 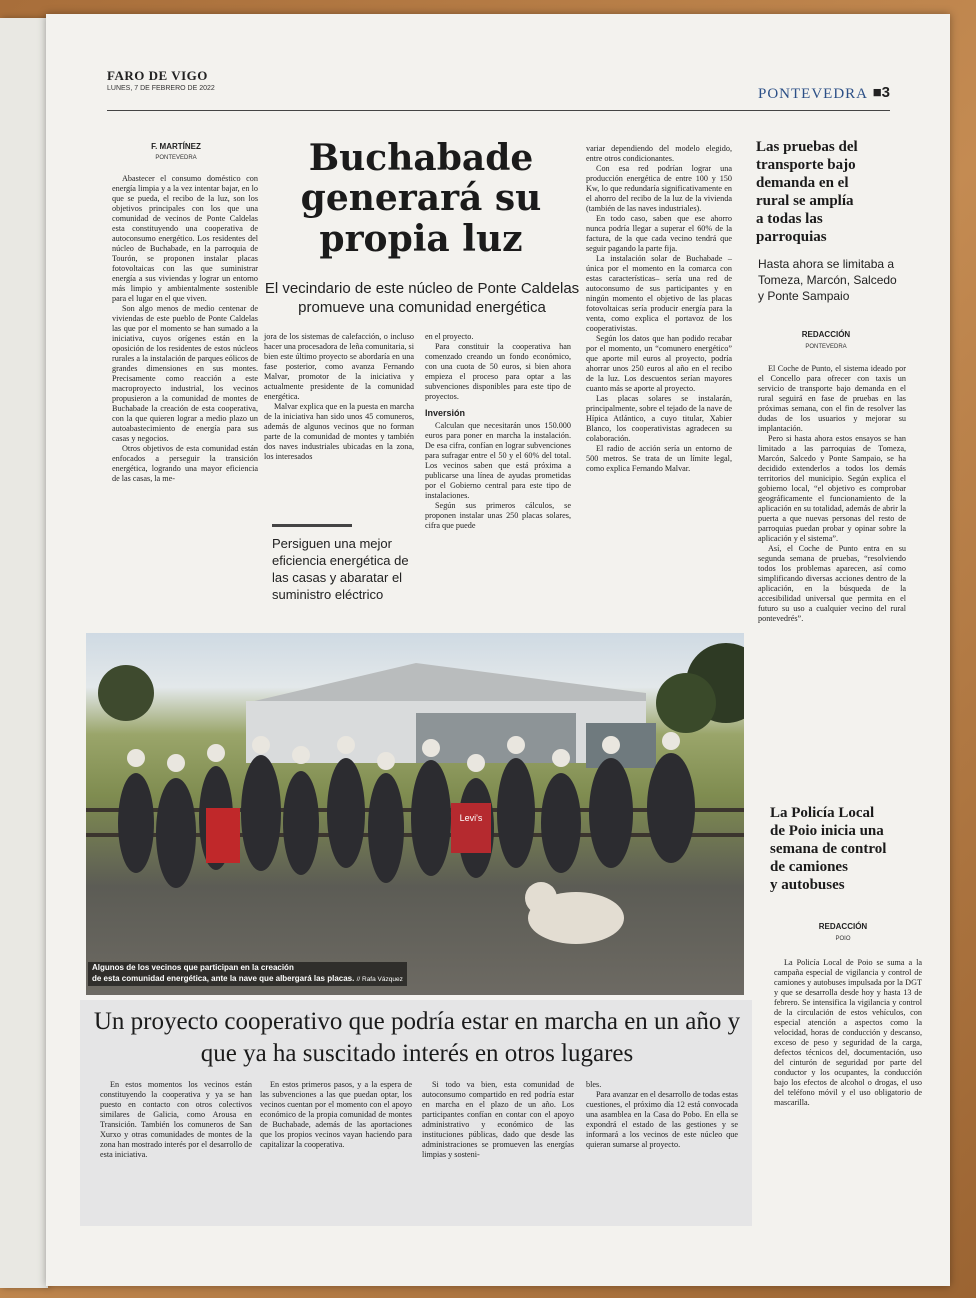 What do you see at coordinates (312, 525) in the screenshot?
I see `quote-rule` at bounding box center [312, 525].